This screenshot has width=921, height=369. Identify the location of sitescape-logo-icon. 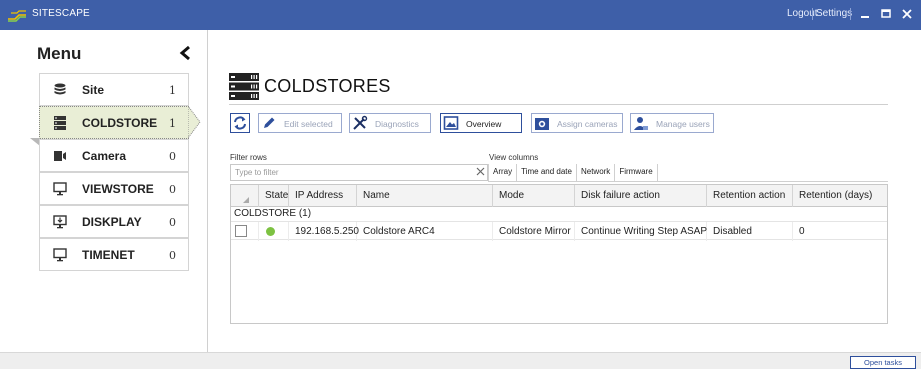
(17, 16).